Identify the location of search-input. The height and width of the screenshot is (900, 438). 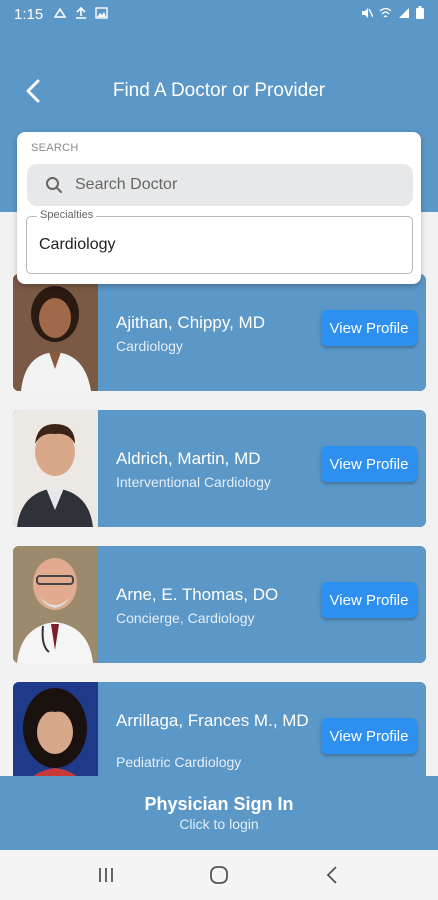
(225, 185).